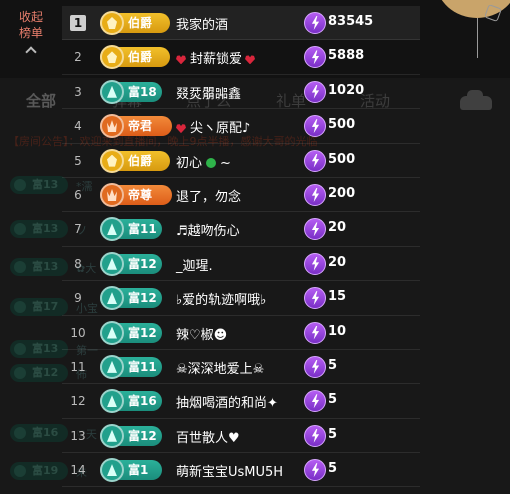 This screenshot has height=494, width=510. Describe the element at coordinates (140, 194) in the screenshot. I see `badge-label: 帝尊` at that location.